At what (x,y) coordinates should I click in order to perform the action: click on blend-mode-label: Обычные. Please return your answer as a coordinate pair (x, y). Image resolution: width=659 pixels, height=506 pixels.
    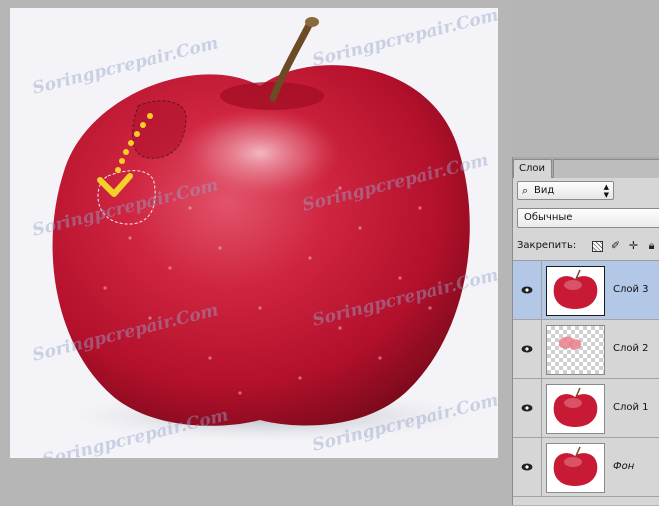
    Looking at the image, I should click on (548, 217).